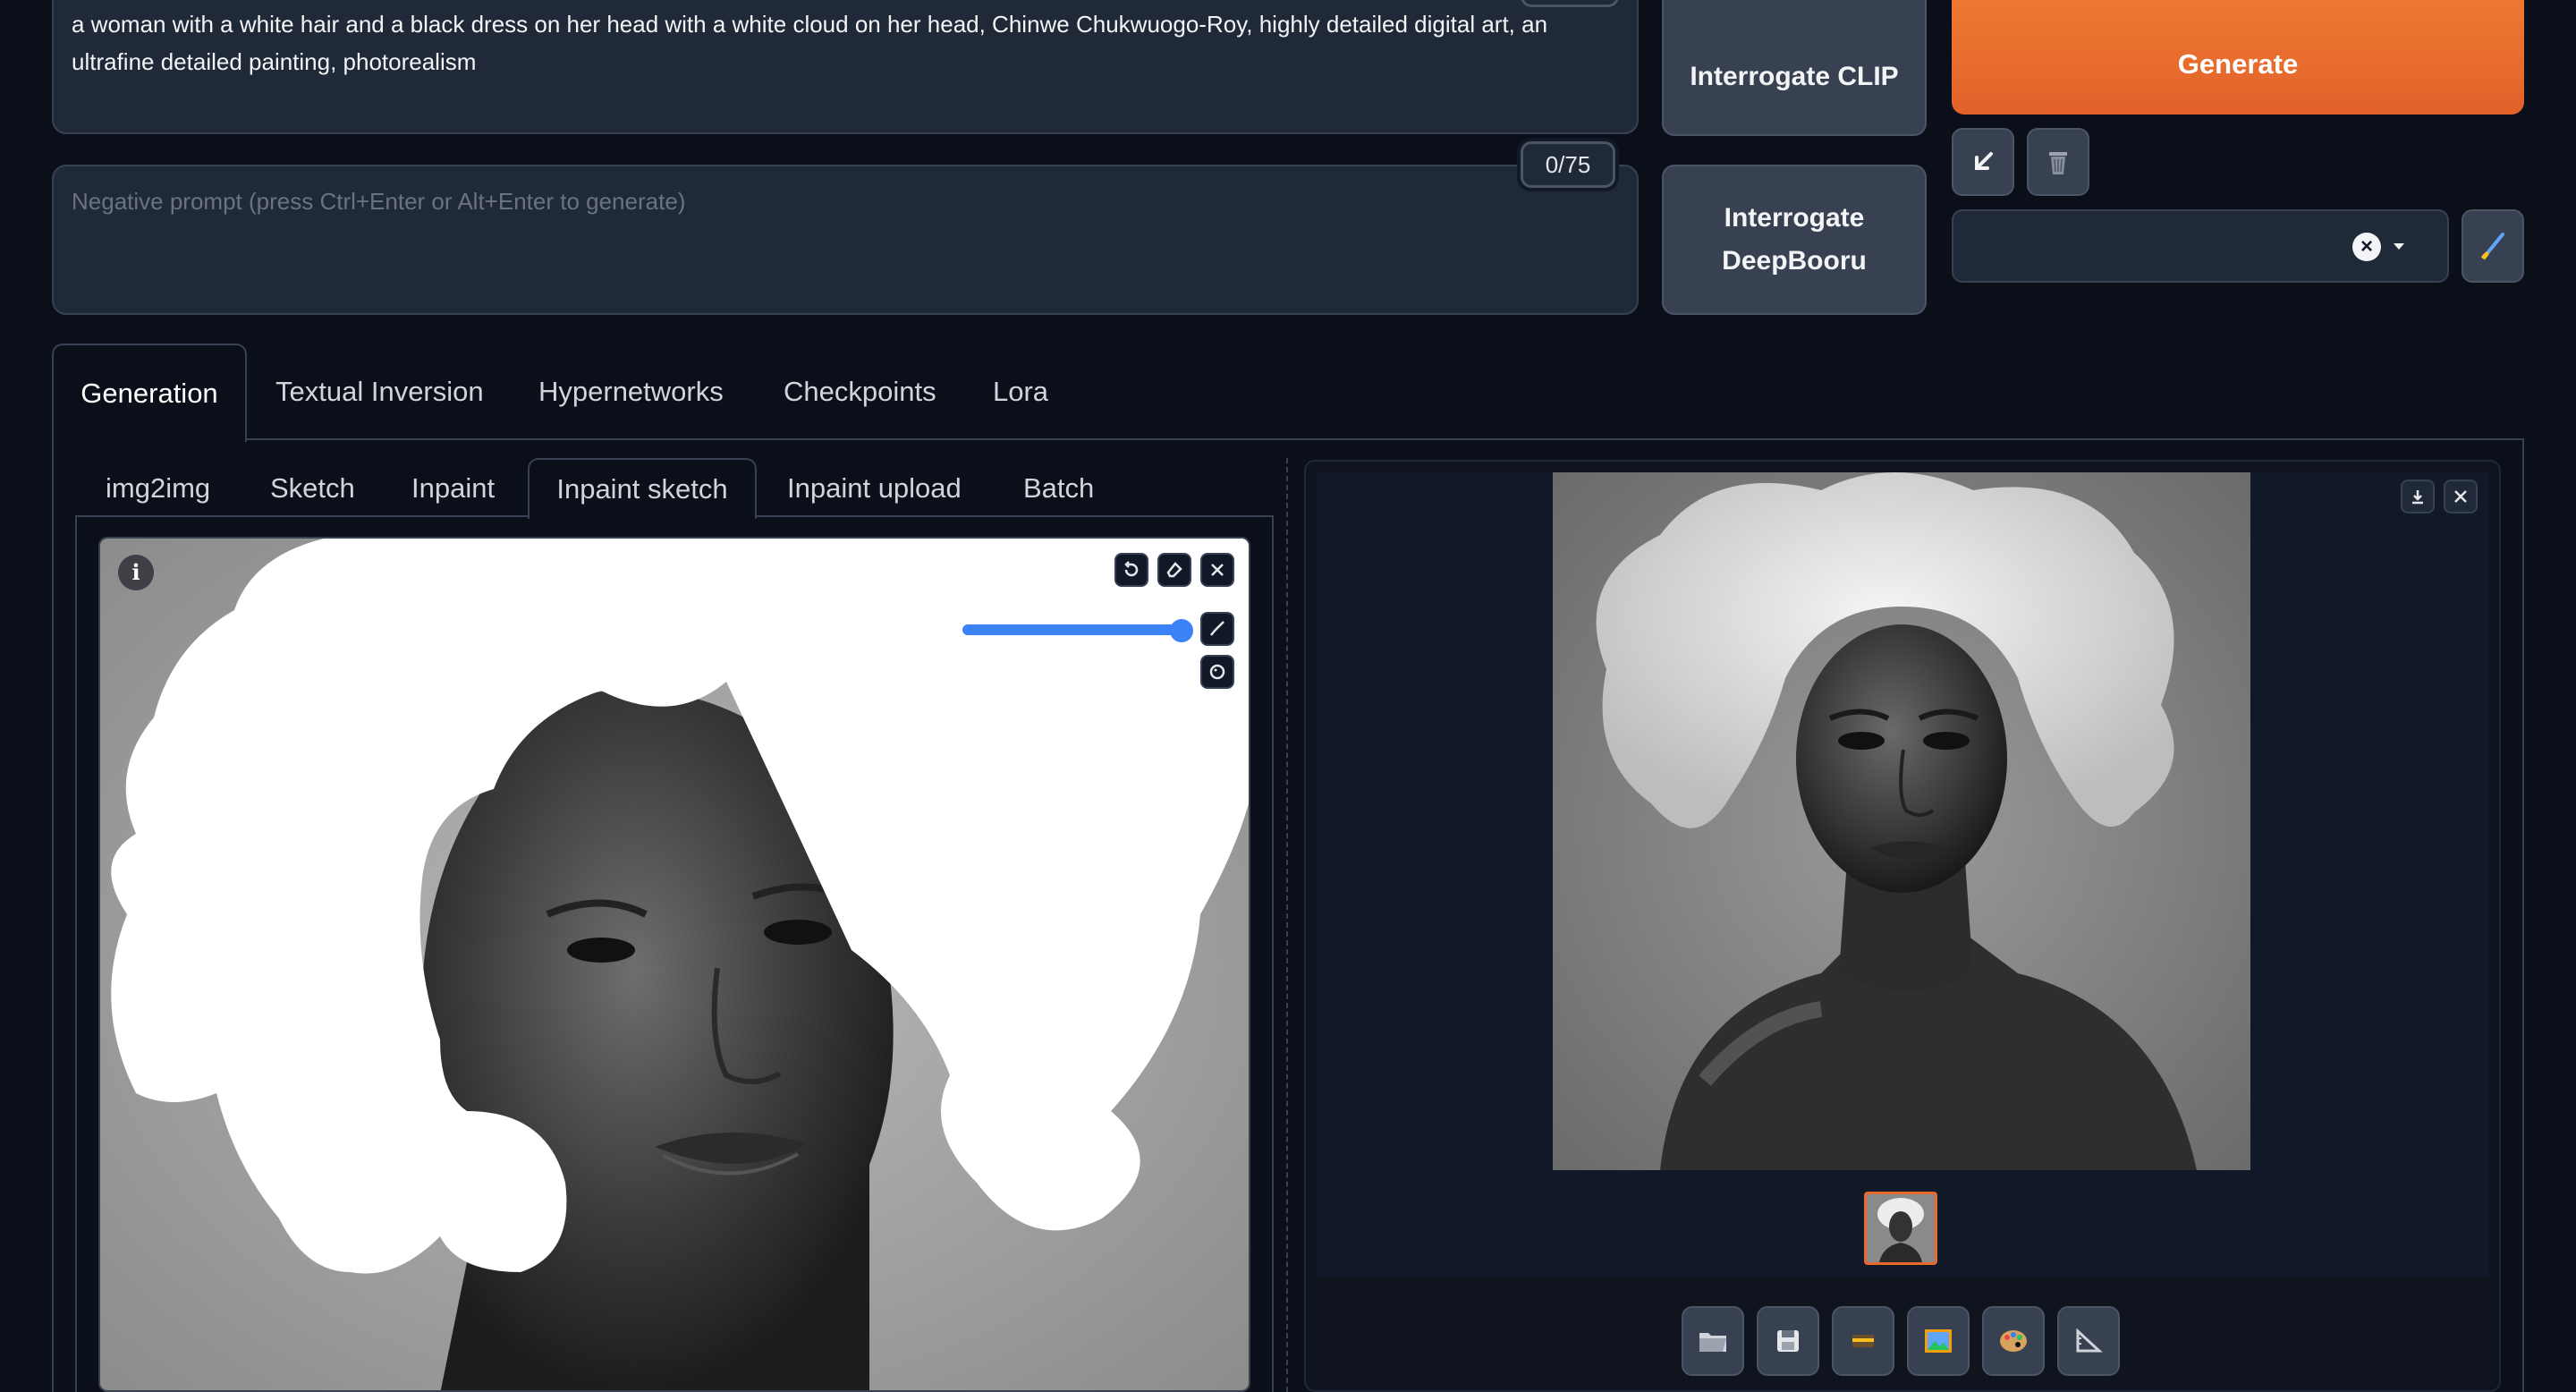 This screenshot has height=1392, width=2576. I want to click on gallery-thumbnail, so click(1900, 1228).